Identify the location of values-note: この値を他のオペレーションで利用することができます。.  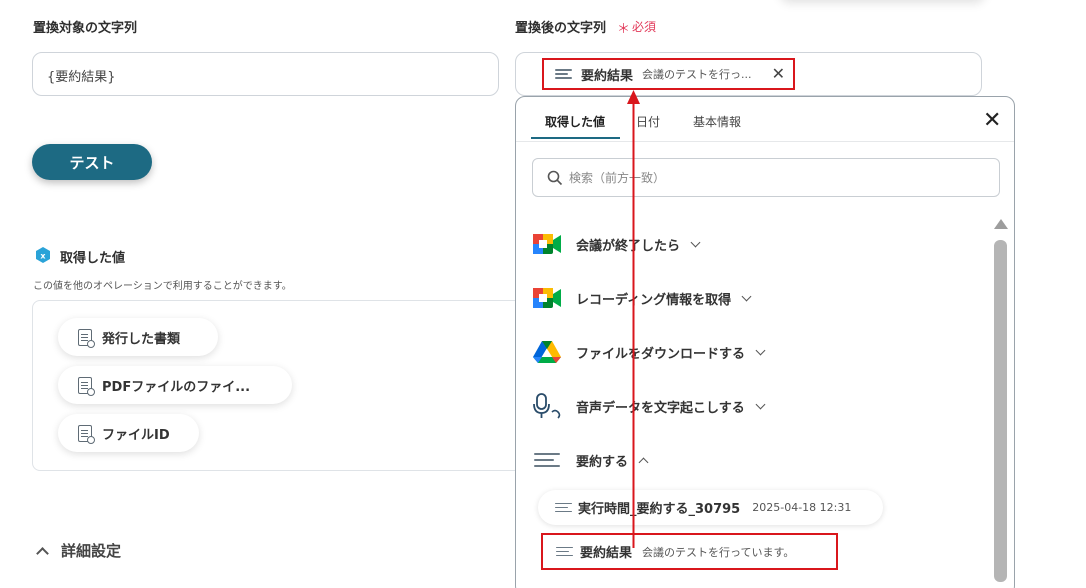
(162, 286).